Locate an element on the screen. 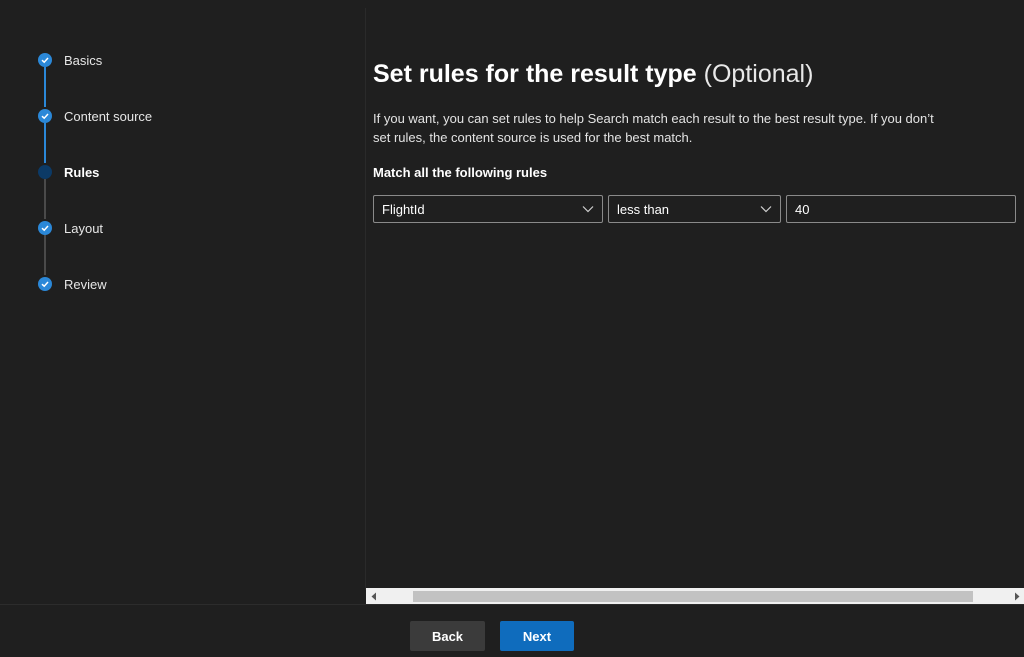  rule-value-field is located at coordinates (901, 209).